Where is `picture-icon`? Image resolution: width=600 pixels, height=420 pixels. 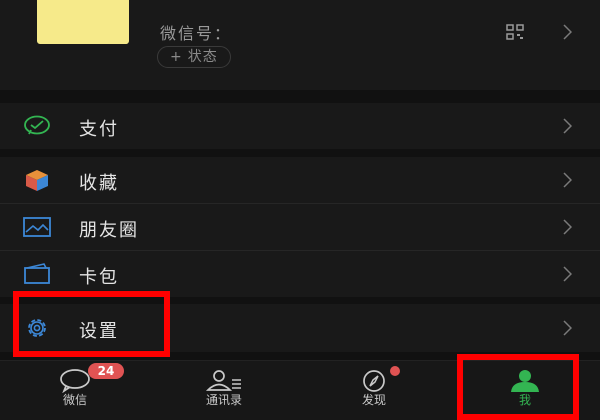
picture-icon is located at coordinates (37, 227).